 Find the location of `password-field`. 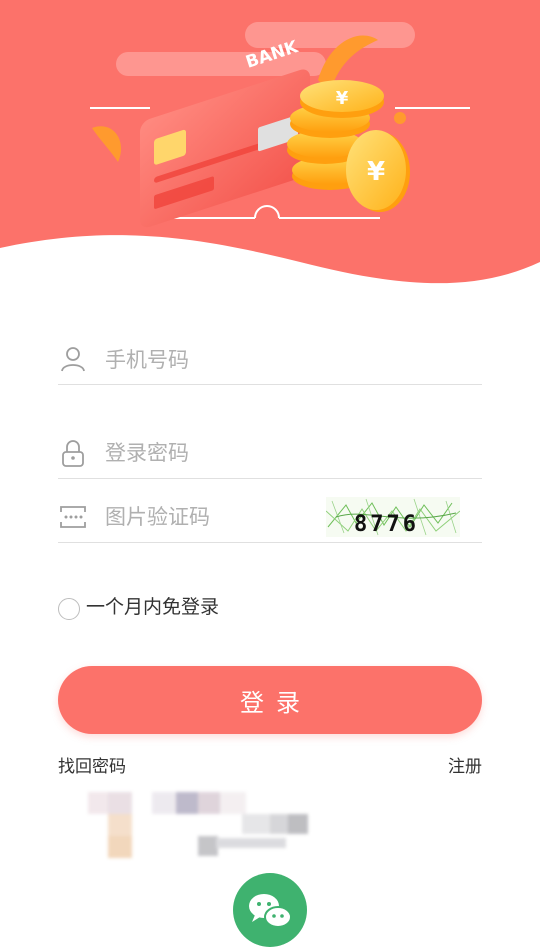

password-field is located at coordinates (270, 453).